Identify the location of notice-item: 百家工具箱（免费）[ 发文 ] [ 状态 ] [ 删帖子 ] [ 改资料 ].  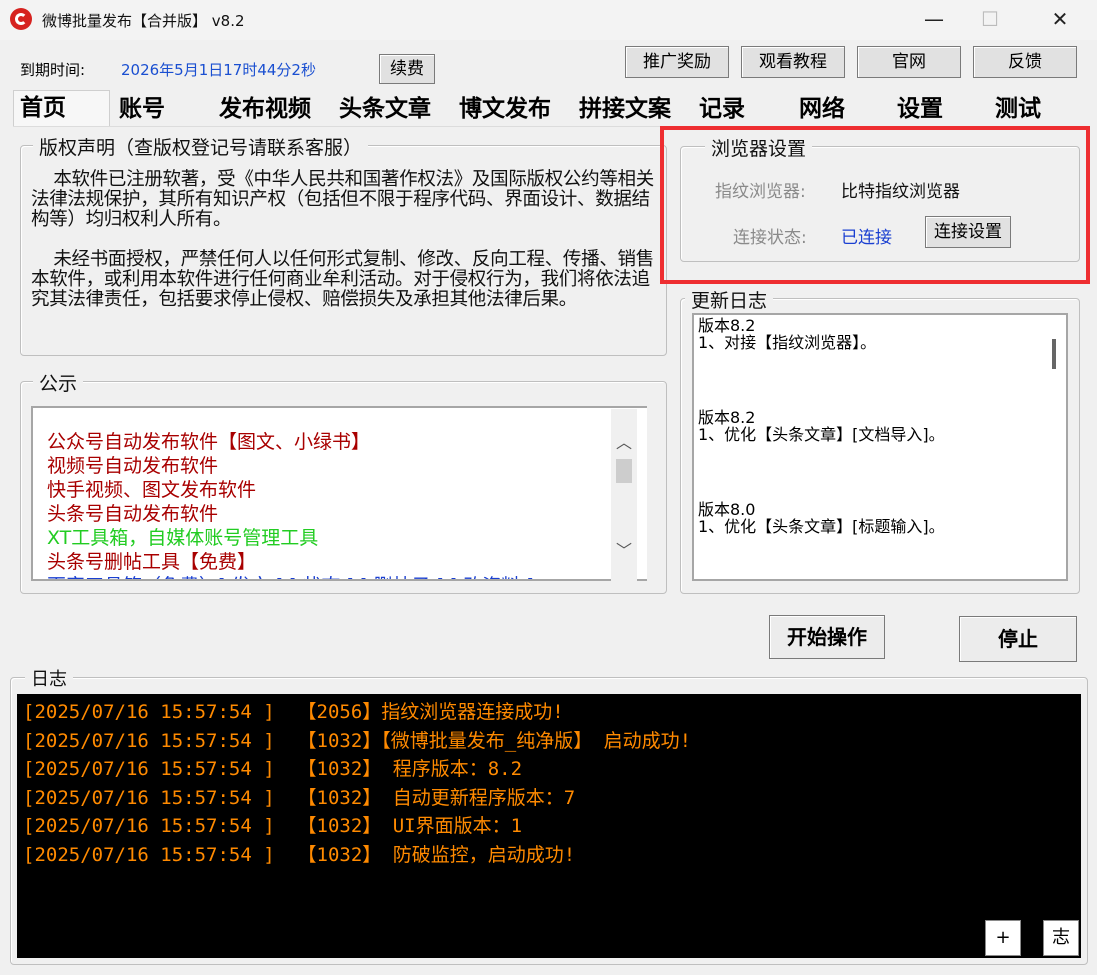
(290, 576).